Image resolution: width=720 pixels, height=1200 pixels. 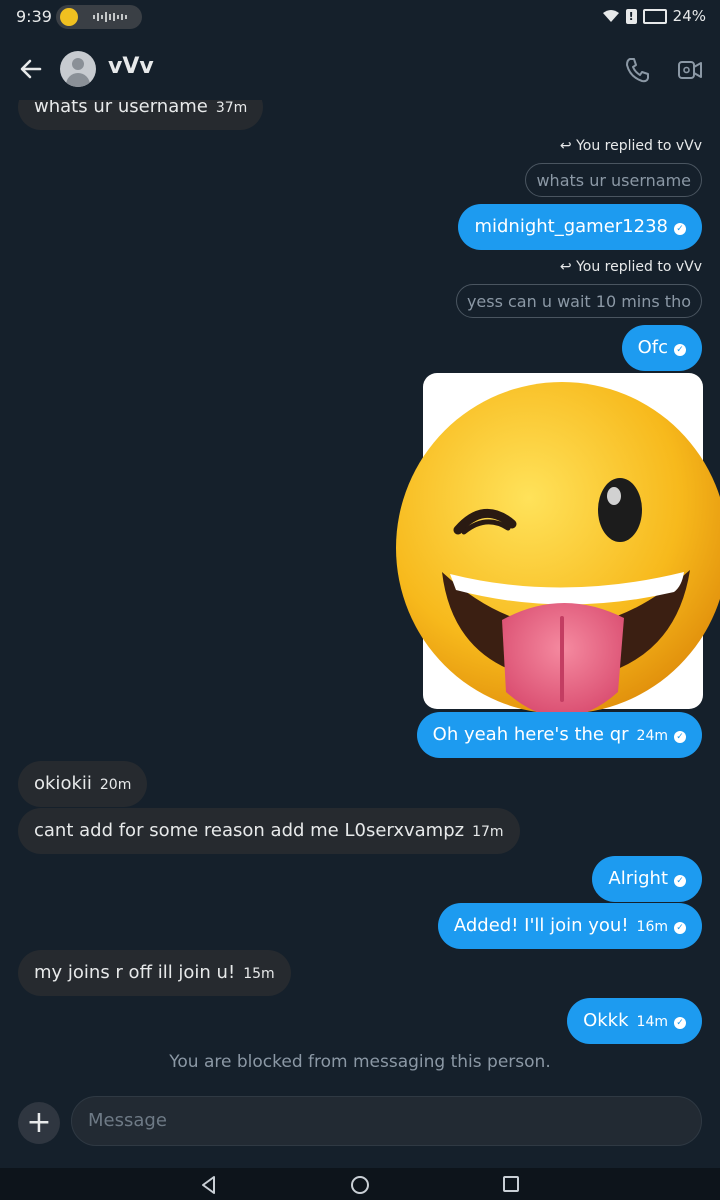 What do you see at coordinates (606, 1020) in the screenshot?
I see `message-text: Okkk` at bounding box center [606, 1020].